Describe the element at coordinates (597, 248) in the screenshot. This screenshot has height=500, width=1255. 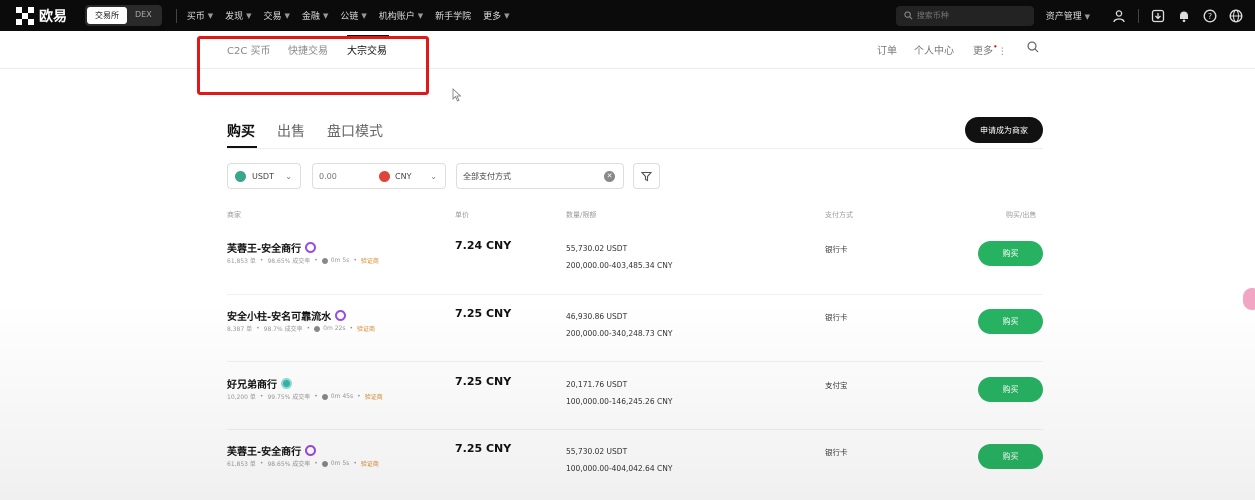
I see `available-amount: 55,730.02 USDT` at that location.